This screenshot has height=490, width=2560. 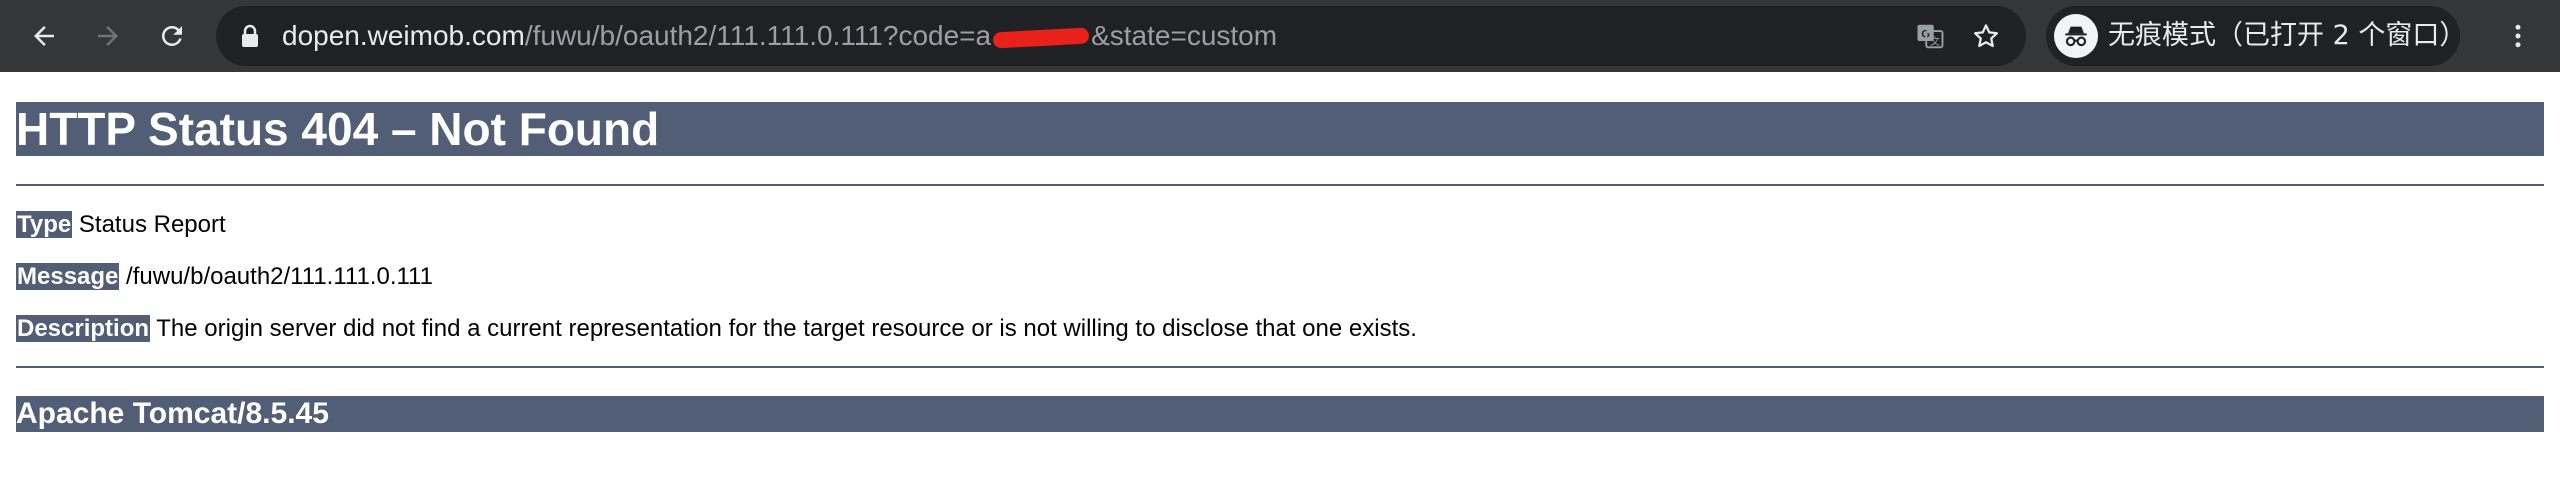 What do you see at coordinates (276, 276) in the screenshot?
I see `message-value: /fuwu/b/oauth2/111.111.0.111` at bounding box center [276, 276].